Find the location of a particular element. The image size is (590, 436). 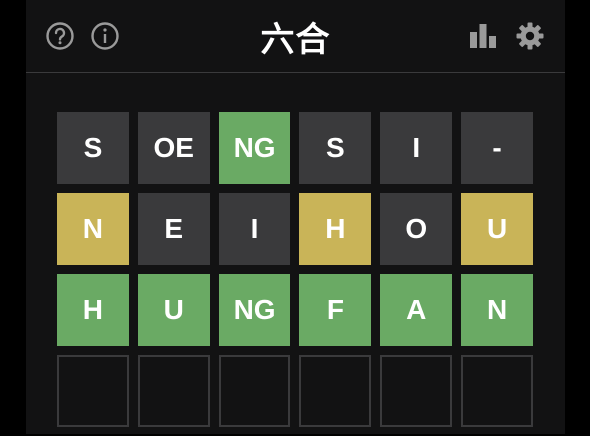

tile-correct: H is located at coordinates (93, 310).